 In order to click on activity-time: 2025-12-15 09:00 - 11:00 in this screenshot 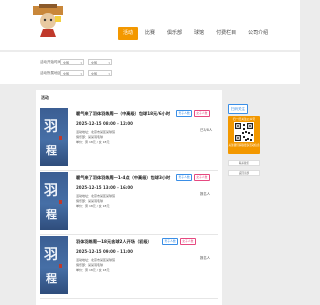, I will do `click(104, 251)`.